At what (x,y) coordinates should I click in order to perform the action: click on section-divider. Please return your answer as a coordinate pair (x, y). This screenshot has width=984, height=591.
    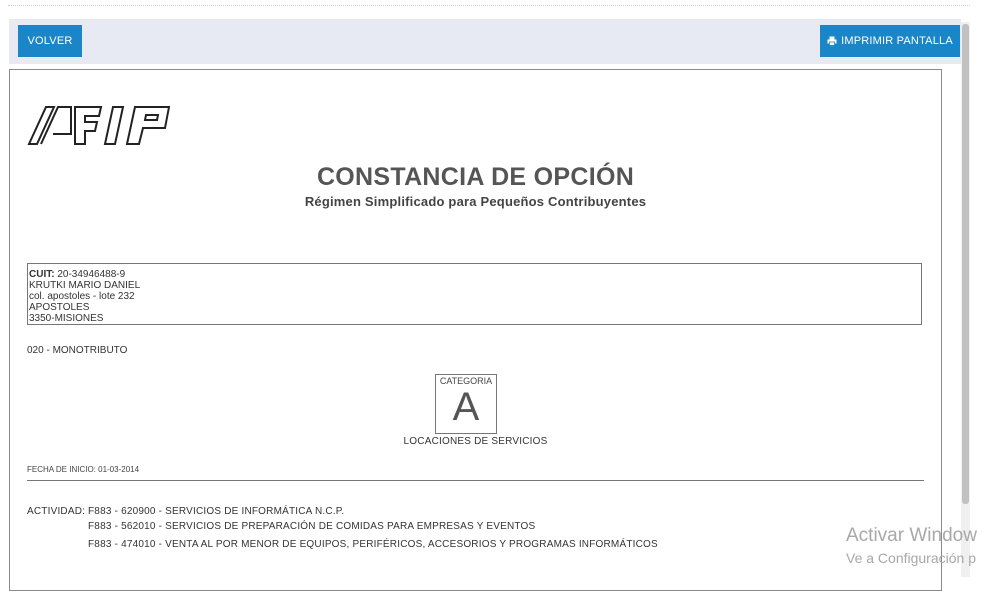
    Looking at the image, I should click on (475, 480).